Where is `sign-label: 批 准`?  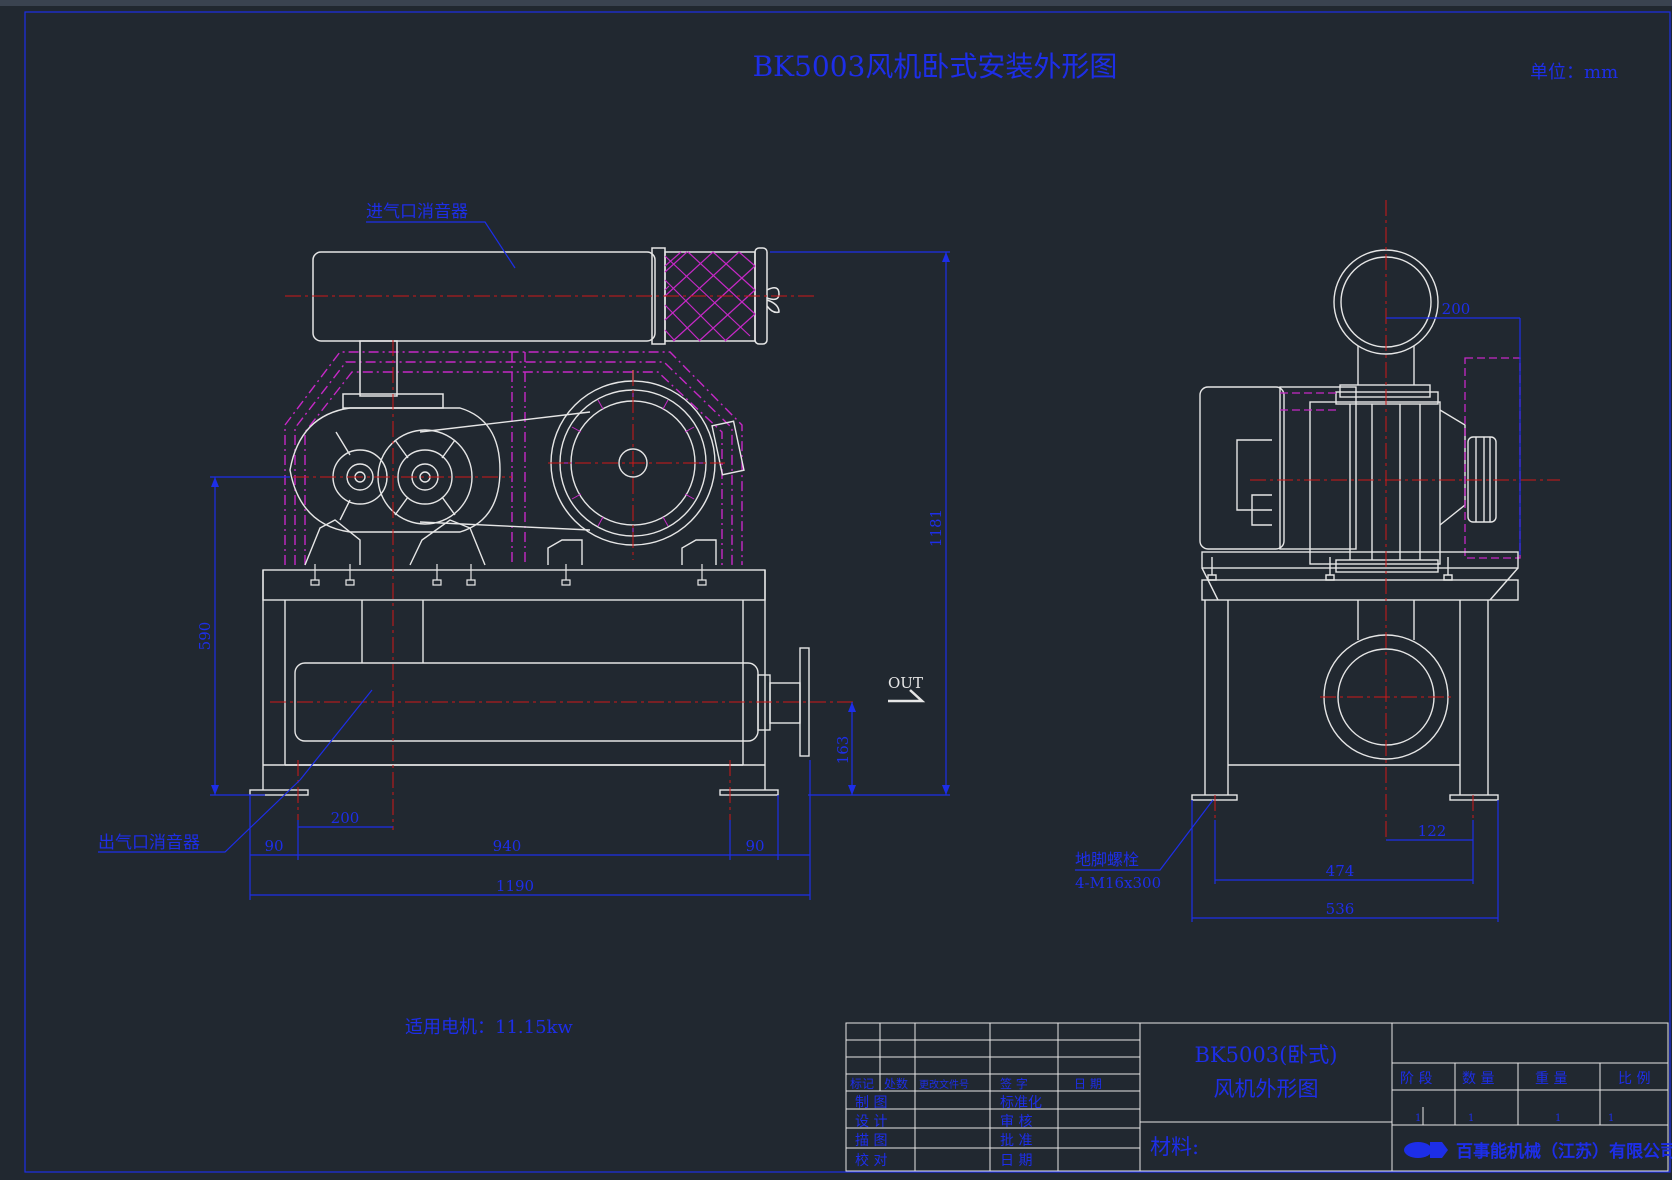 sign-label: 批 准 is located at coordinates (1016, 1141).